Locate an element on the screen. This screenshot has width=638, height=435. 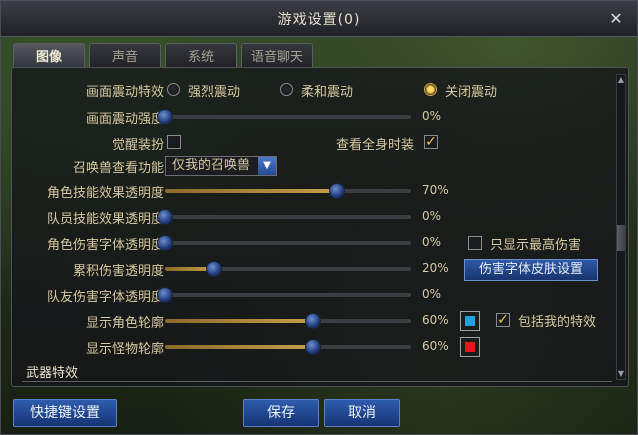
radio-soft-shake-label: 柔和震动 is located at coordinates (327, 92).